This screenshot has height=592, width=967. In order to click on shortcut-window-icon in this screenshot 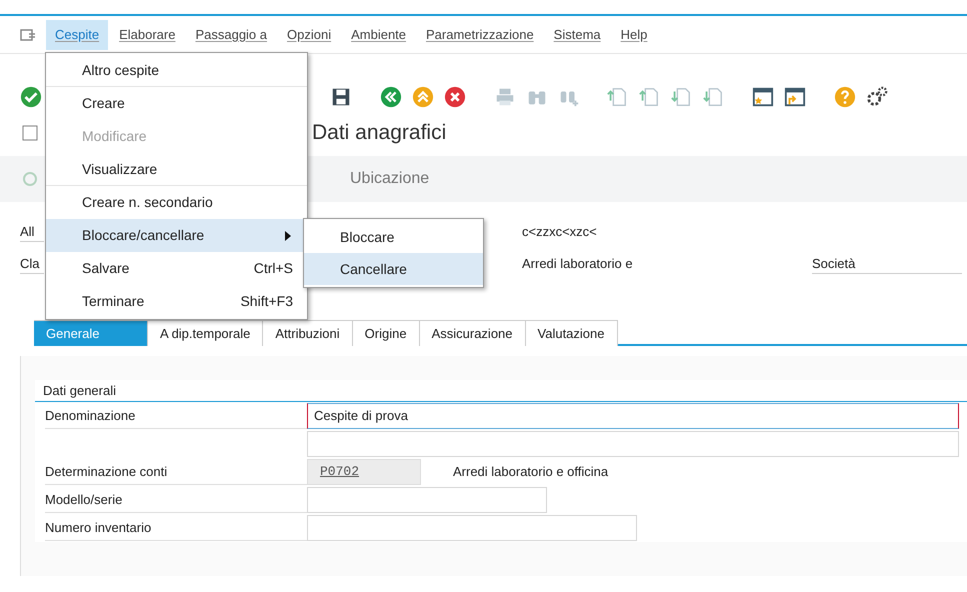, I will do `click(795, 97)`.